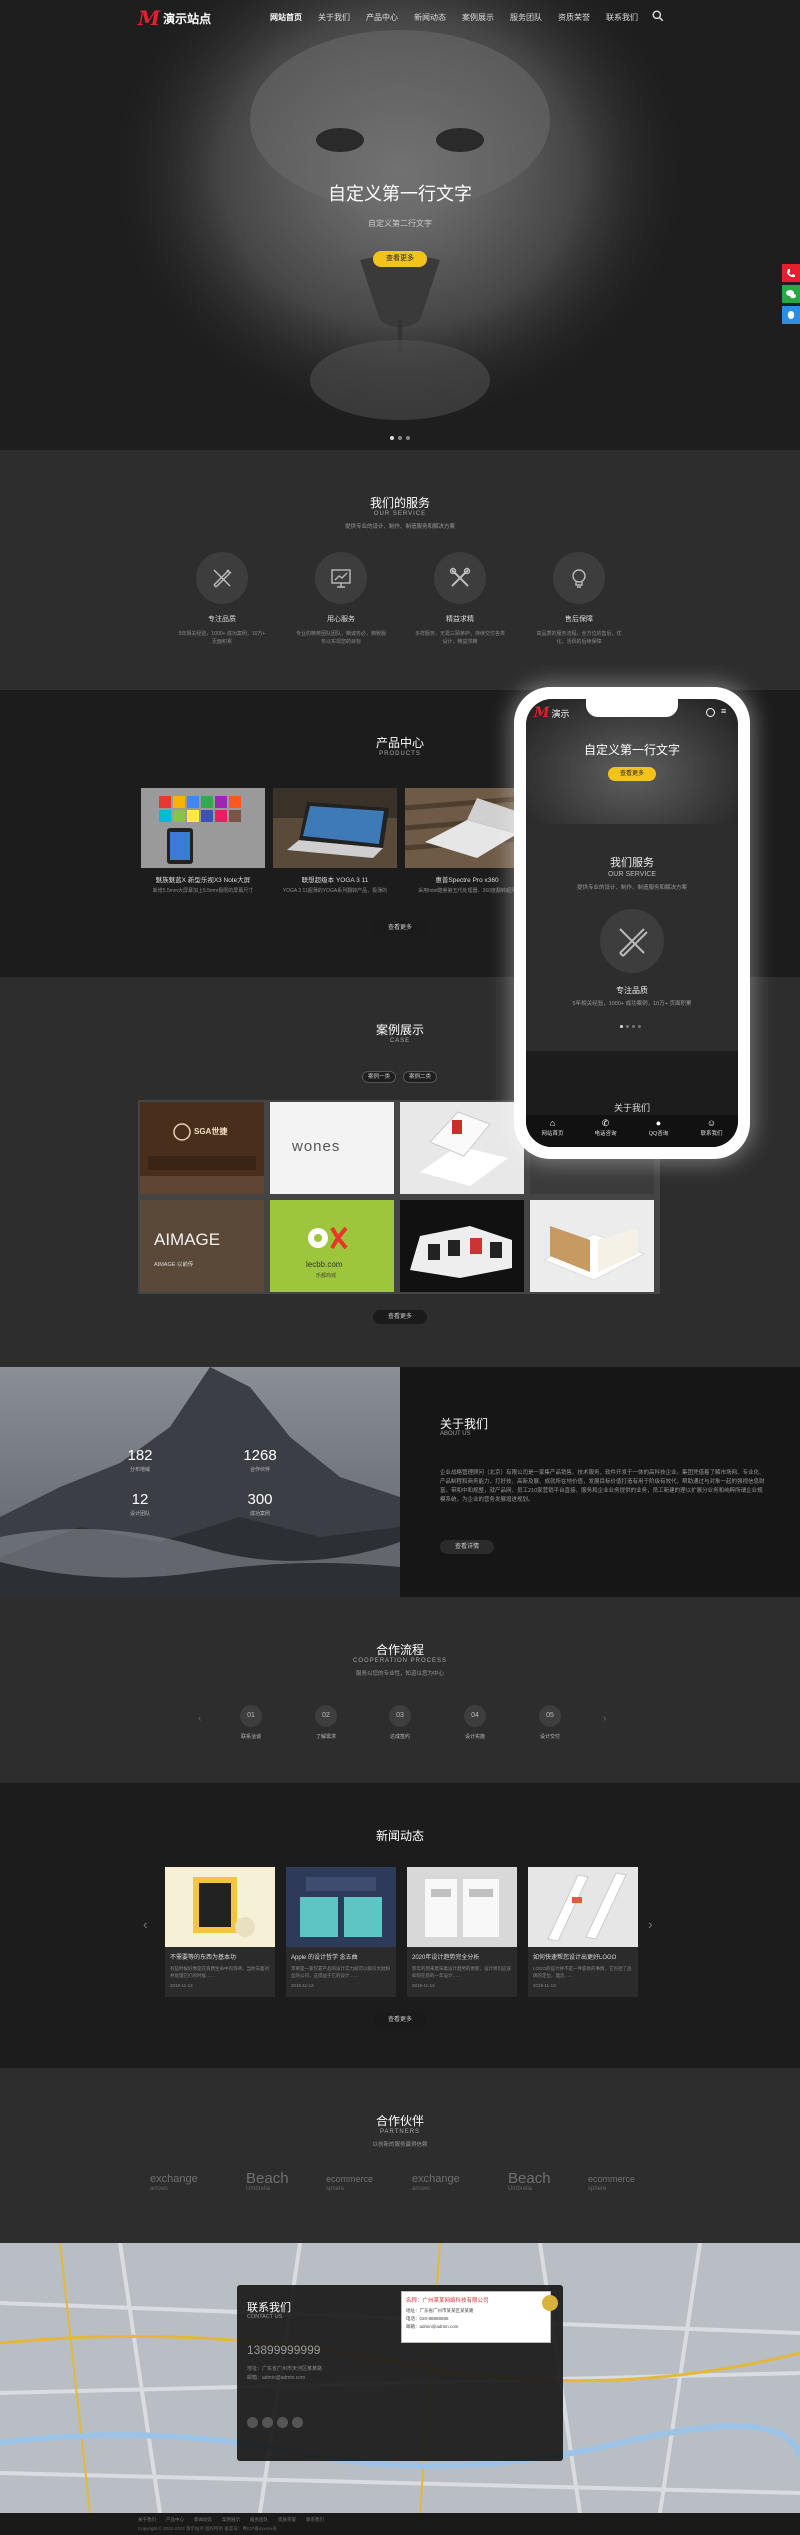 This screenshot has width=800, height=2535. Describe the element at coordinates (420, 1077) in the screenshot. I see `case-tab-2: 案例二类` at that location.